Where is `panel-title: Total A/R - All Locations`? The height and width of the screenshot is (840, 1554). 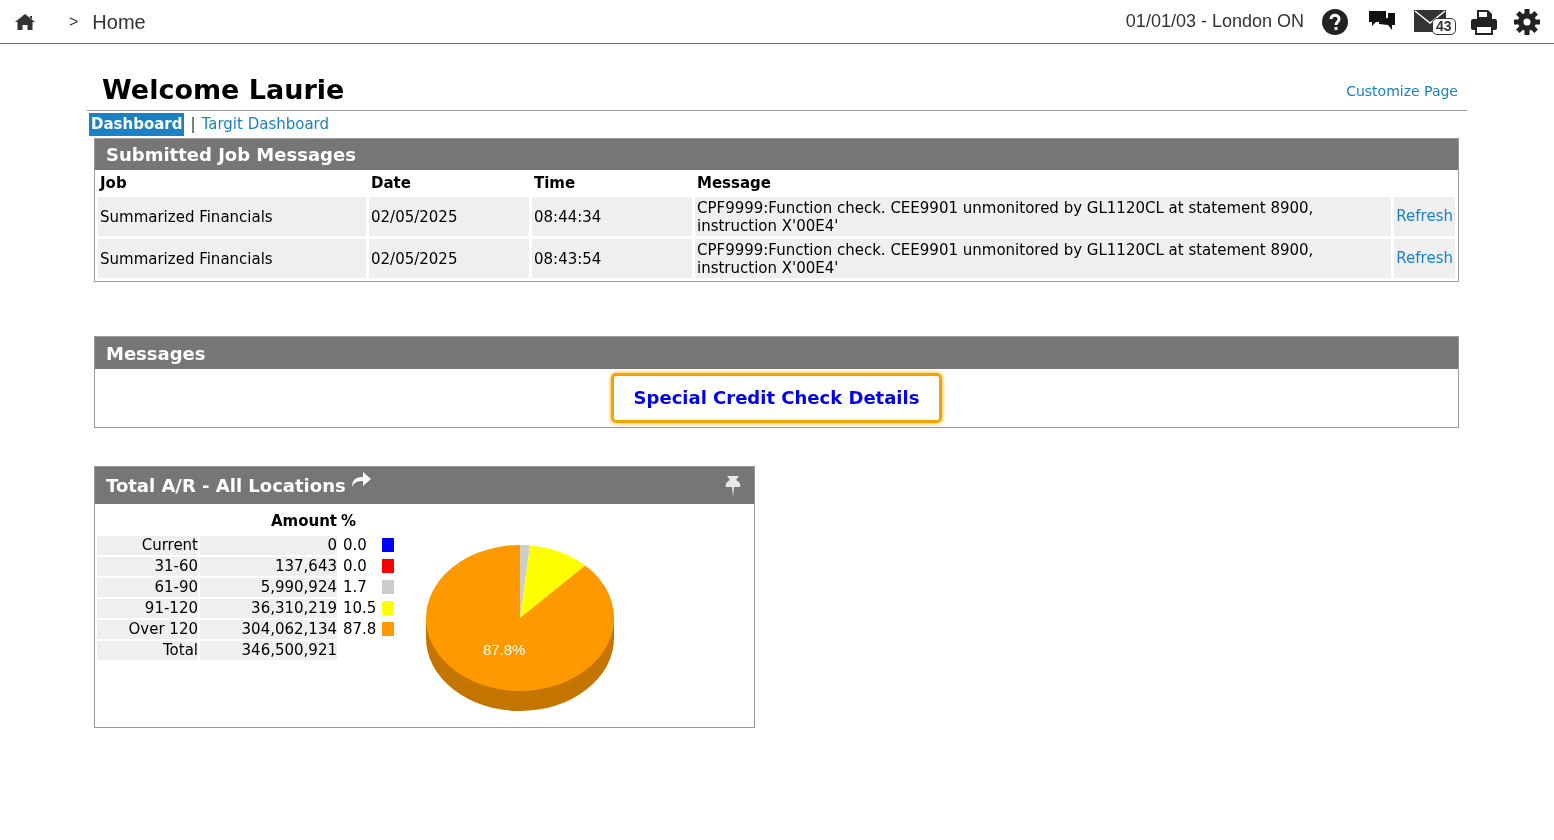 panel-title: Total A/R - All Locations is located at coordinates (226, 486).